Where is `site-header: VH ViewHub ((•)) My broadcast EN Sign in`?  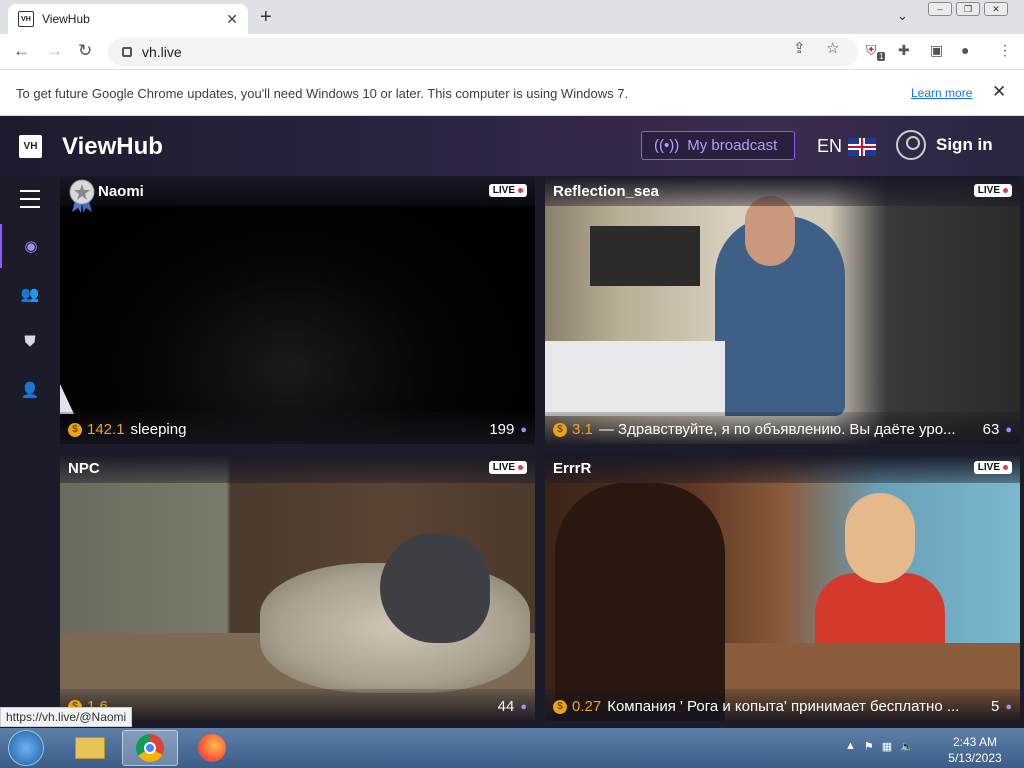
site-header: VH ViewHub ((•)) My broadcast EN Sign in is located at coordinates (512, 146).